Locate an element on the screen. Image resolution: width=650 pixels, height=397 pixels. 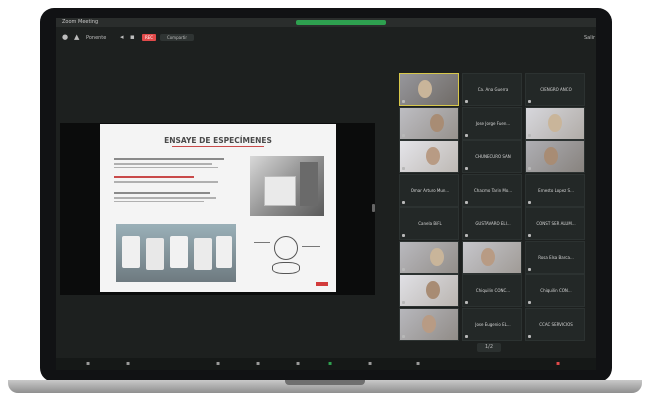
participants-icon: ▪ is located at coordinates (258, 363).